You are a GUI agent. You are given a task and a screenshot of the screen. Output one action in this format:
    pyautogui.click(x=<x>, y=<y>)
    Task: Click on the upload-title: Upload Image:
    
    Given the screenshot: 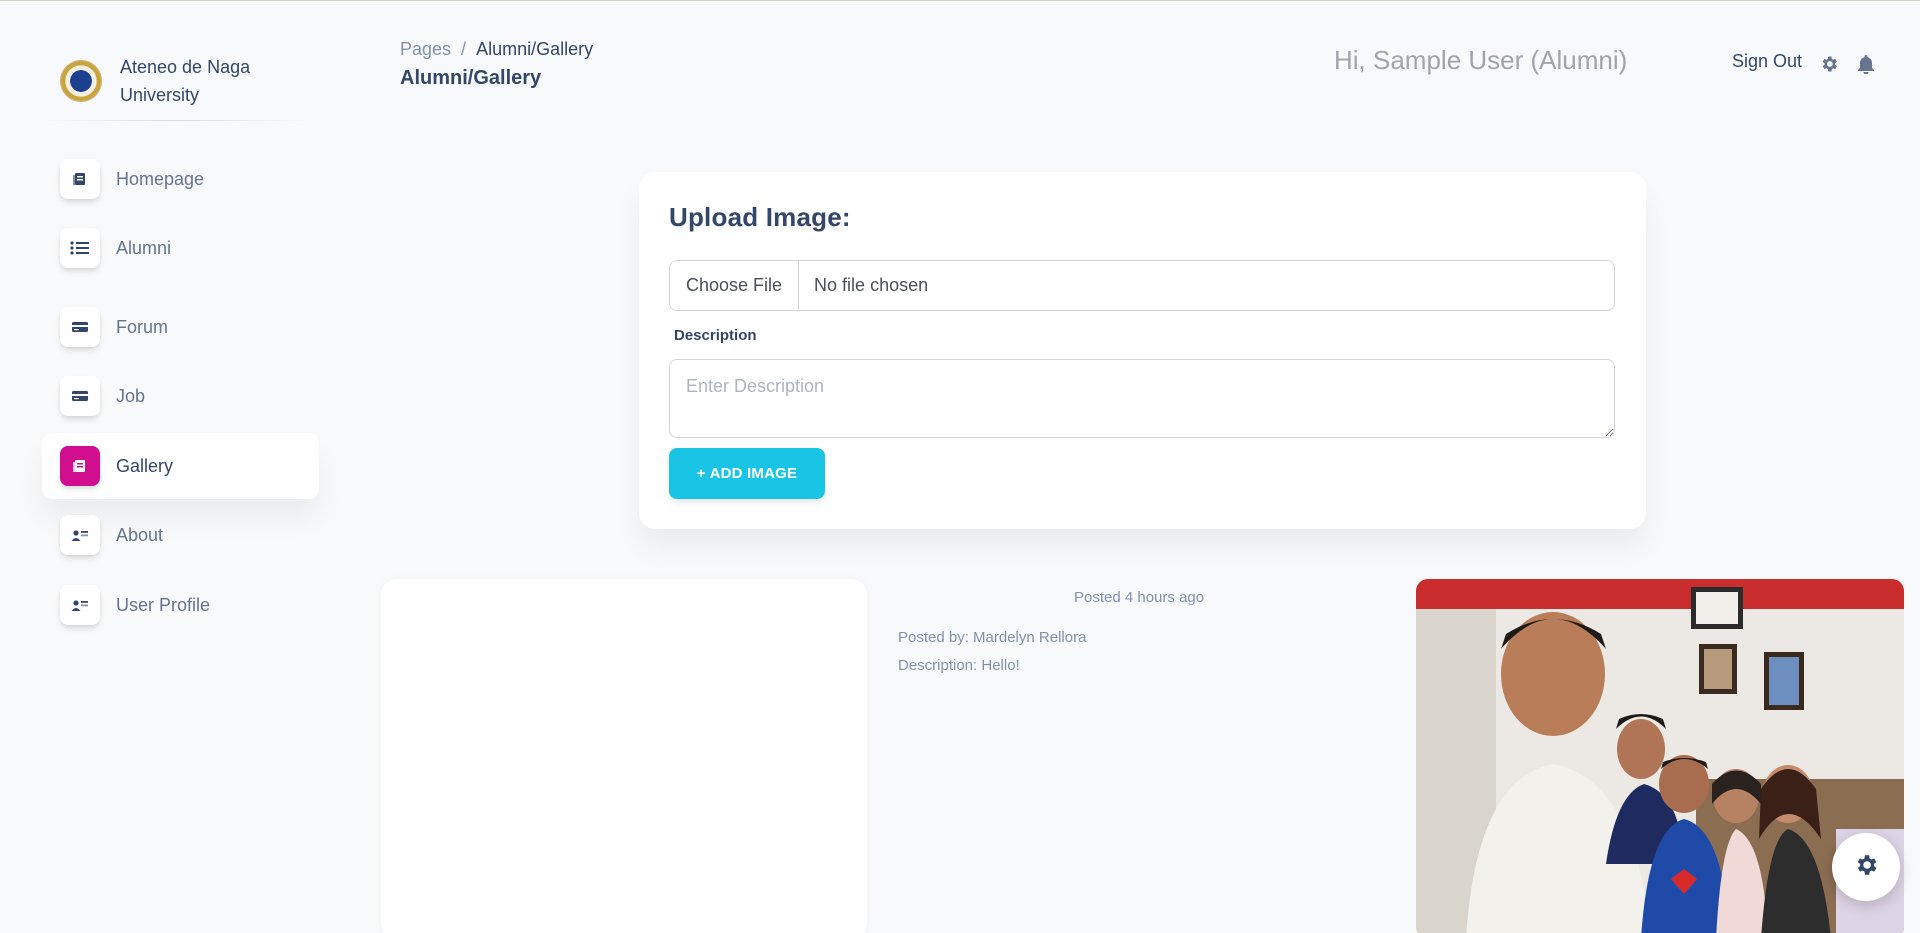 What is the action you would take?
    pyautogui.click(x=760, y=217)
    